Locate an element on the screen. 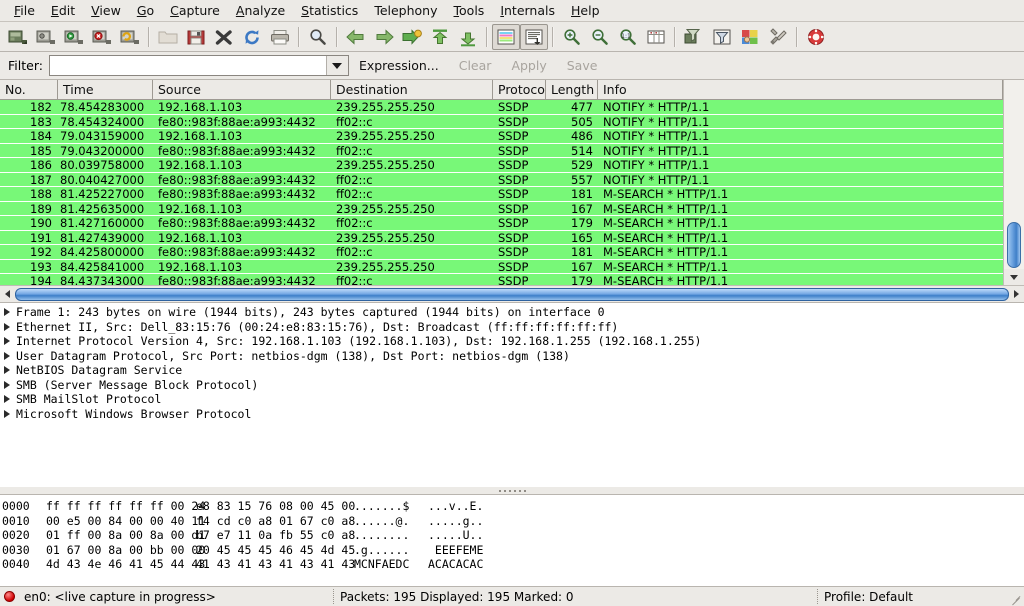  filter-dropdown-button is located at coordinates (336, 65).